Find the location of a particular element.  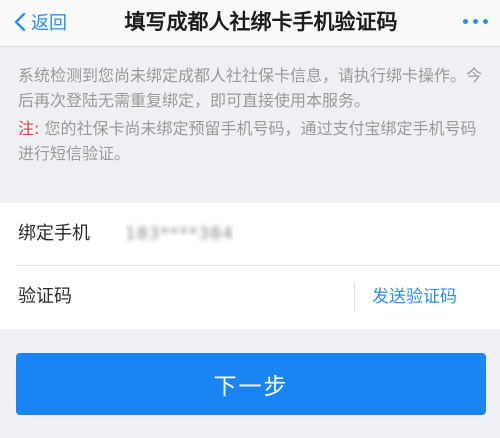

back-button: 返回 is located at coordinates (40, 22).